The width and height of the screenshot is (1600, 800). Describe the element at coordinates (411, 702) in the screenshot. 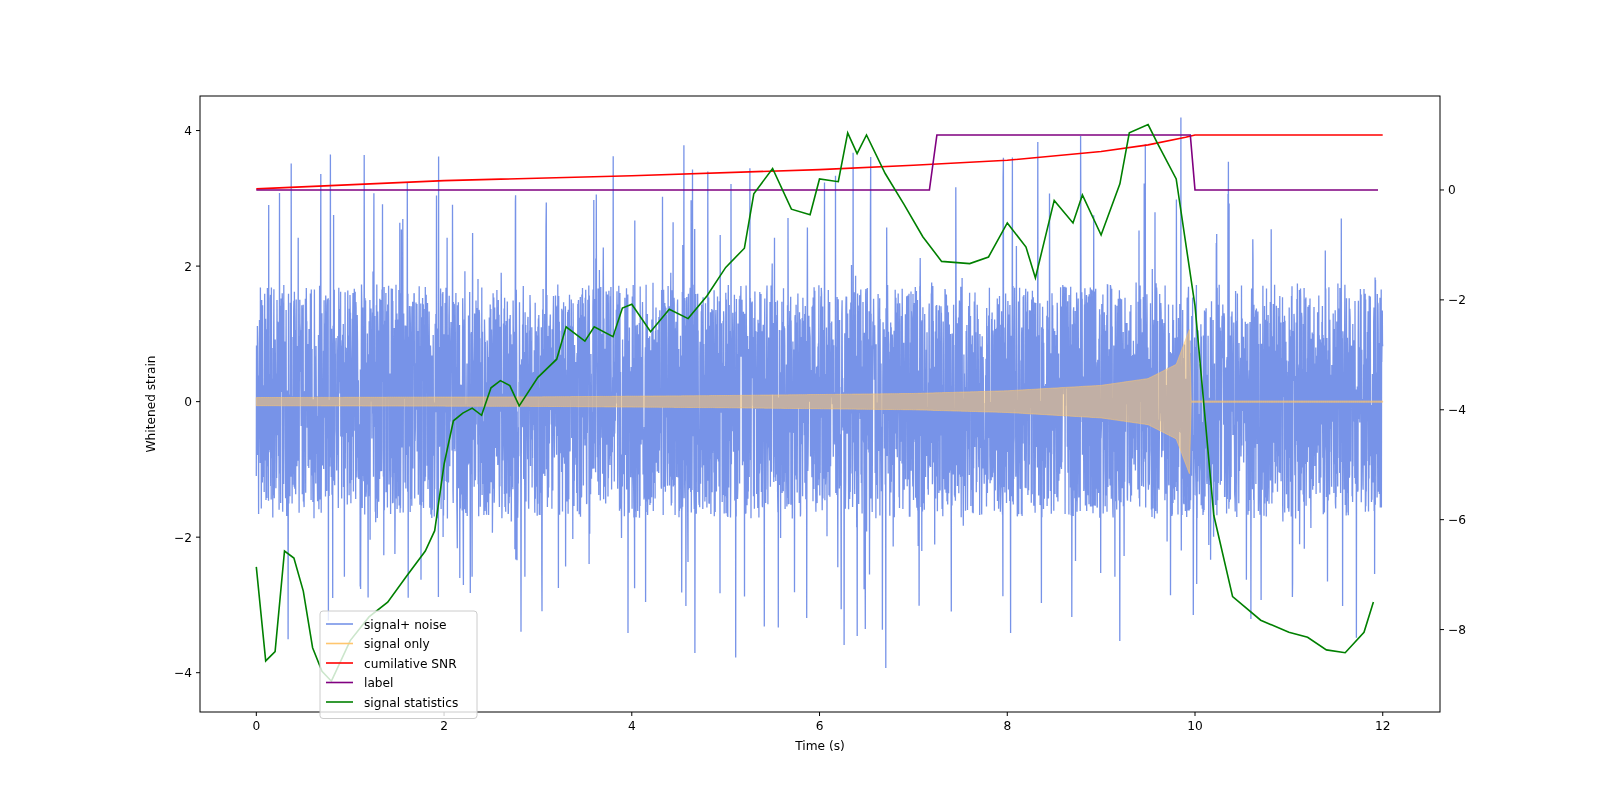

I see `legend-label: signal statistics` at that location.